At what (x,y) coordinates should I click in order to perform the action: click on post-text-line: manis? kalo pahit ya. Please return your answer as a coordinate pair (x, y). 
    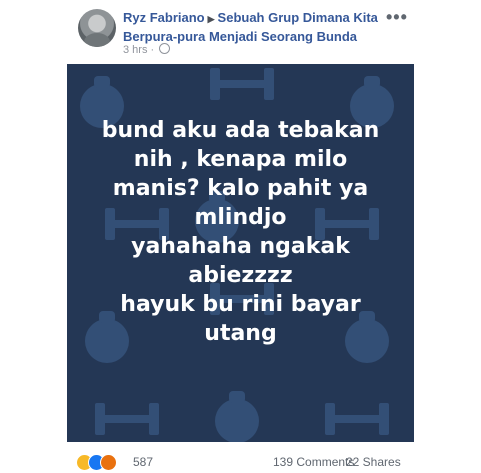
    Looking at the image, I should click on (240, 188).